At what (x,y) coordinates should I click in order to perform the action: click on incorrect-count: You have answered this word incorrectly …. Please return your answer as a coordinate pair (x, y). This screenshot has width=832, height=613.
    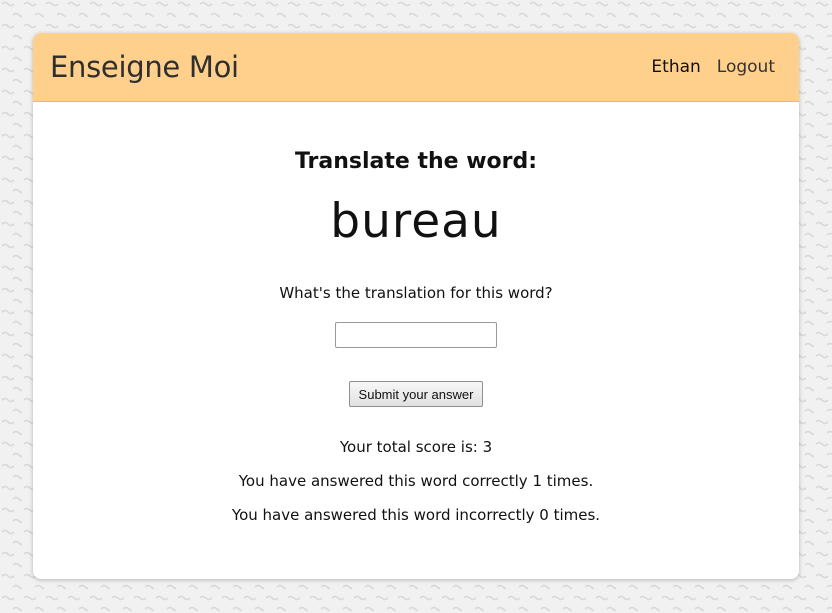
    Looking at the image, I should click on (416, 515).